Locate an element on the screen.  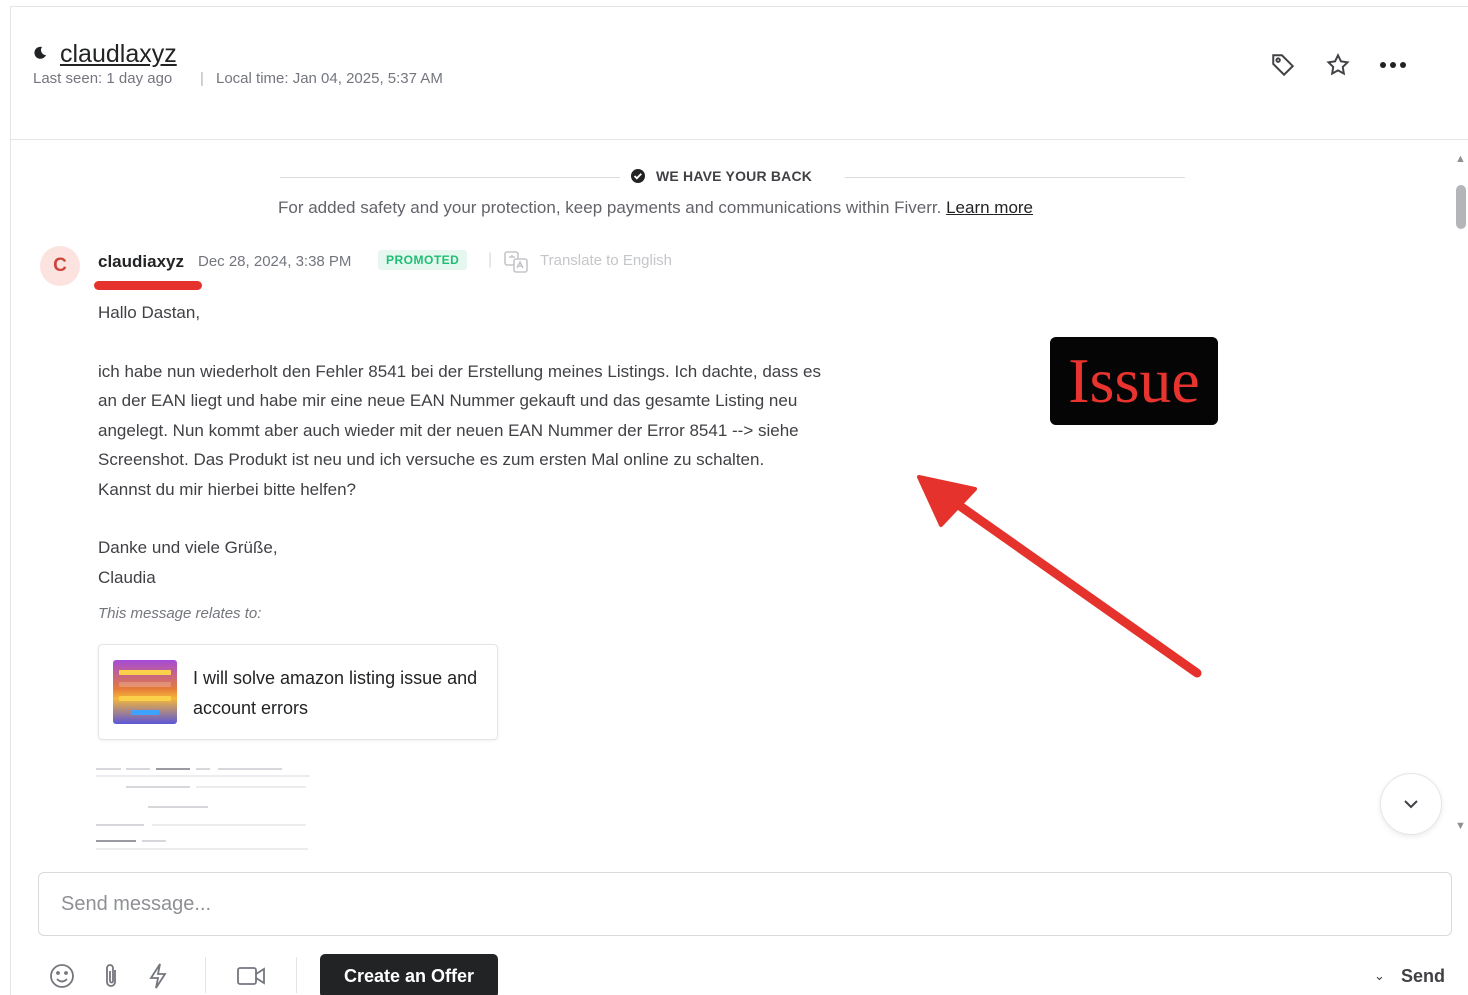
red-arrow-annotation is located at coordinates (1059, 576).